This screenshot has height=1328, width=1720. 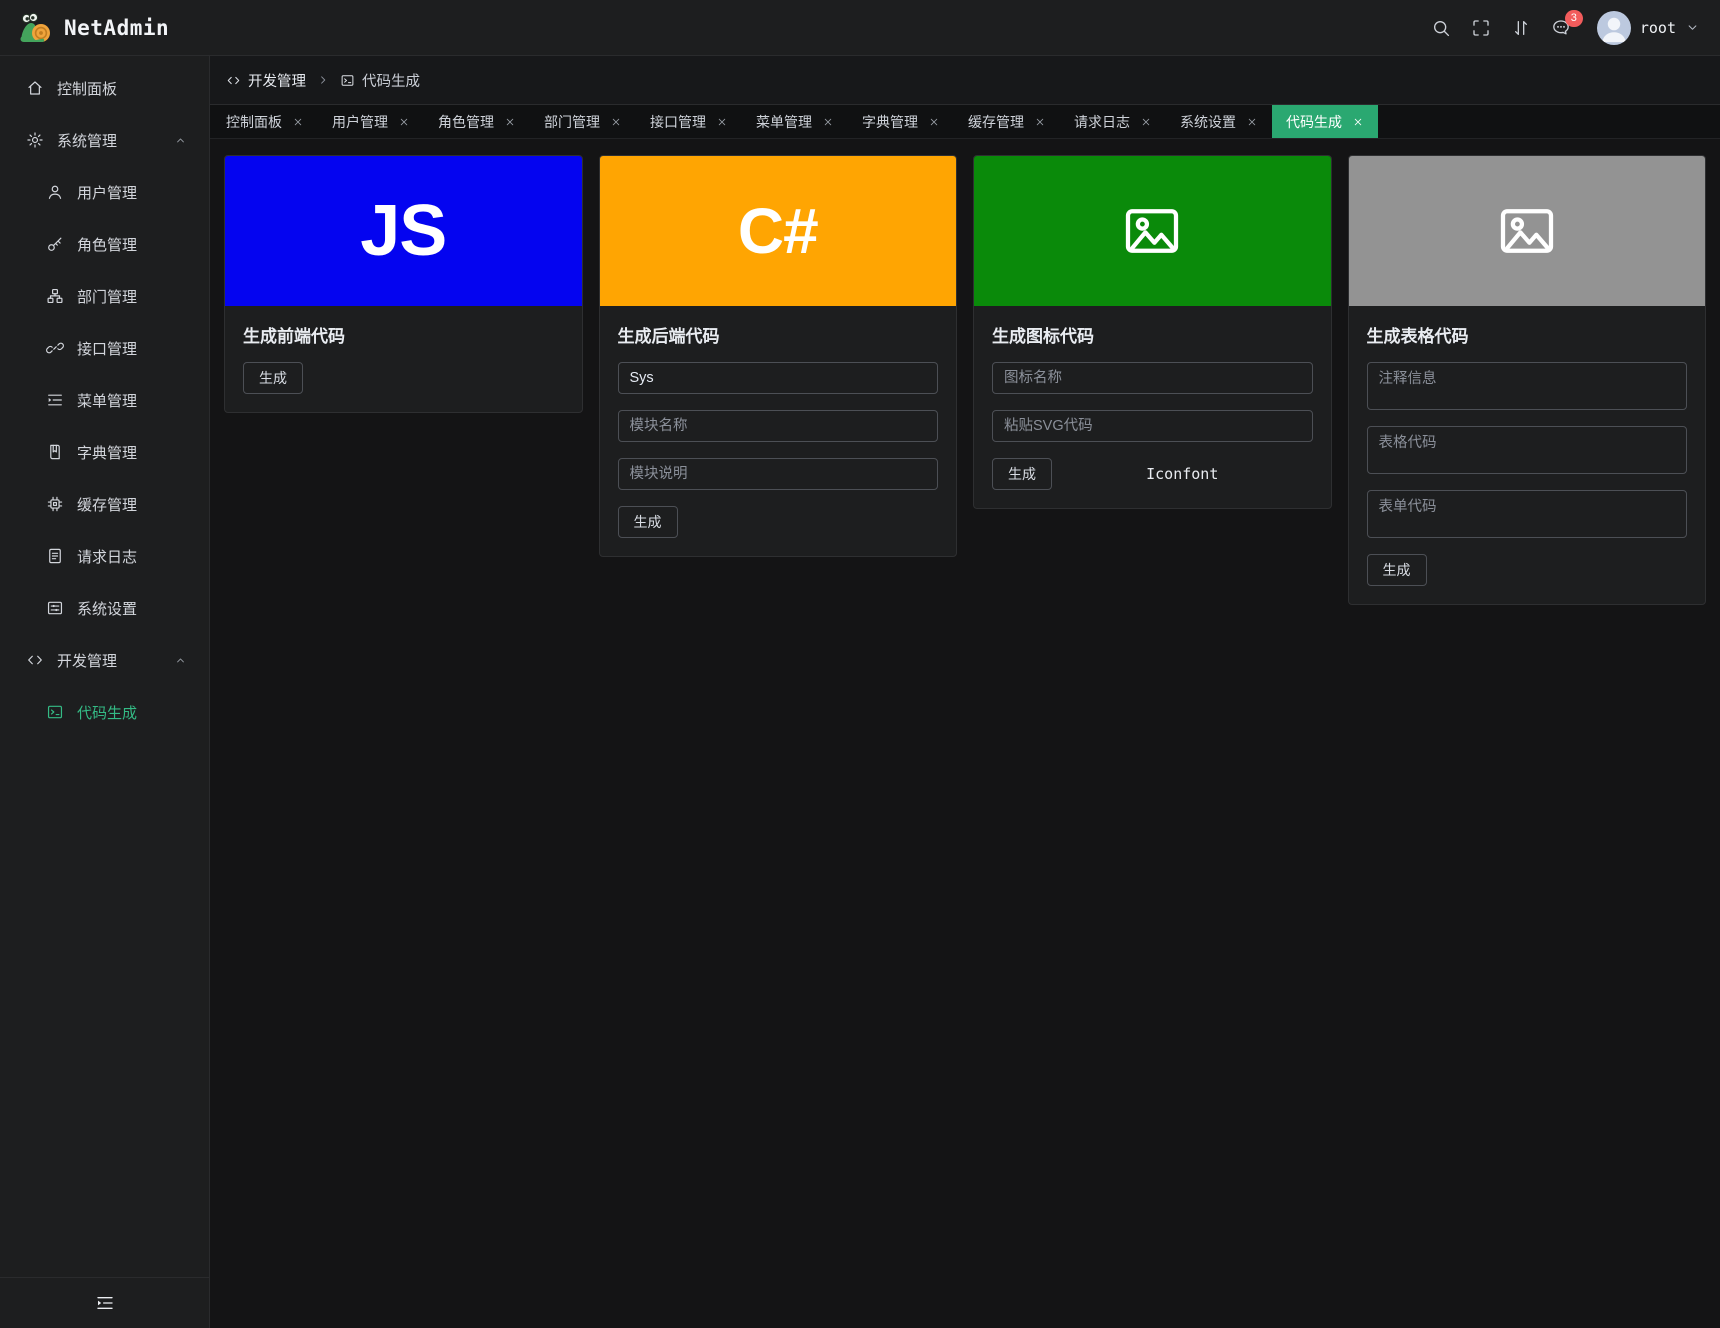 I want to click on app-title: NetAdmin, so click(x=117, y=27).